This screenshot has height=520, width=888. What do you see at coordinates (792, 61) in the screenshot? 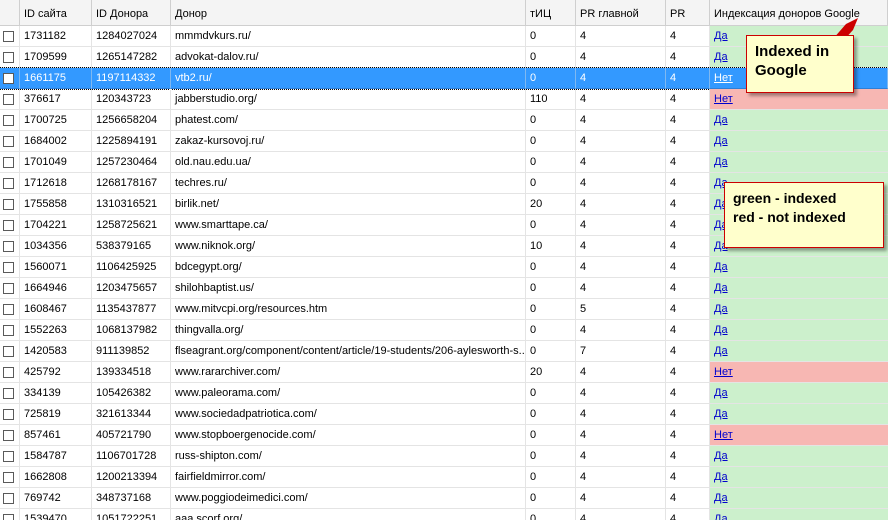
I see `callout-indexed-text: Indexed in Google` at bounding box center [792, 61].